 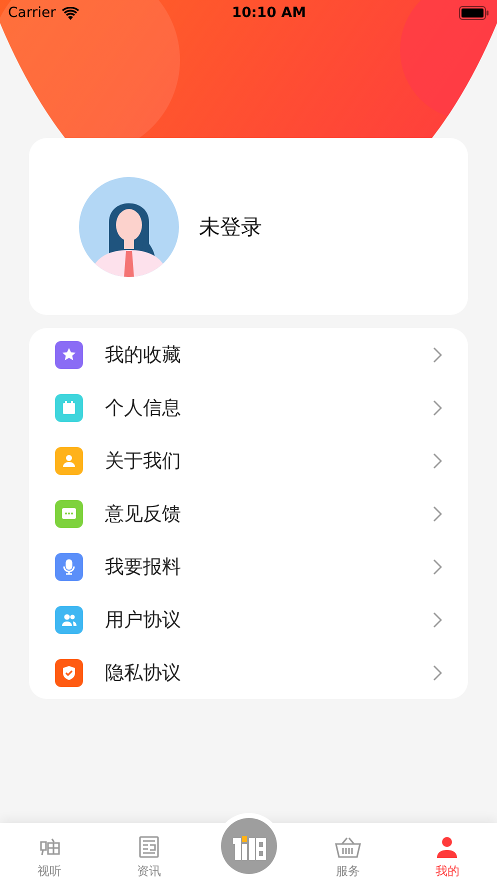 I want to click on battery-icon, so click(x=473, y=13).